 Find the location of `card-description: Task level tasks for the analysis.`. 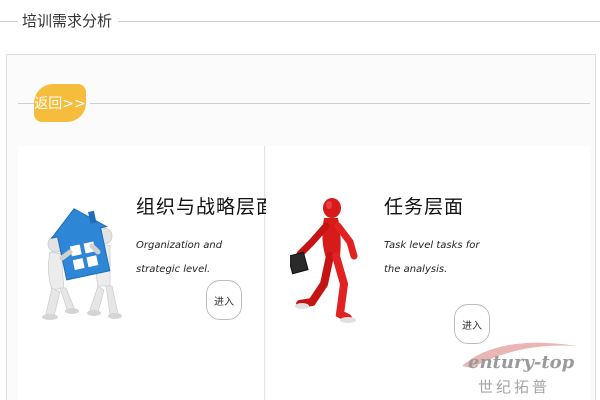

card-description: Task level tasks for the analysis. is located at coordinates (432, 257).